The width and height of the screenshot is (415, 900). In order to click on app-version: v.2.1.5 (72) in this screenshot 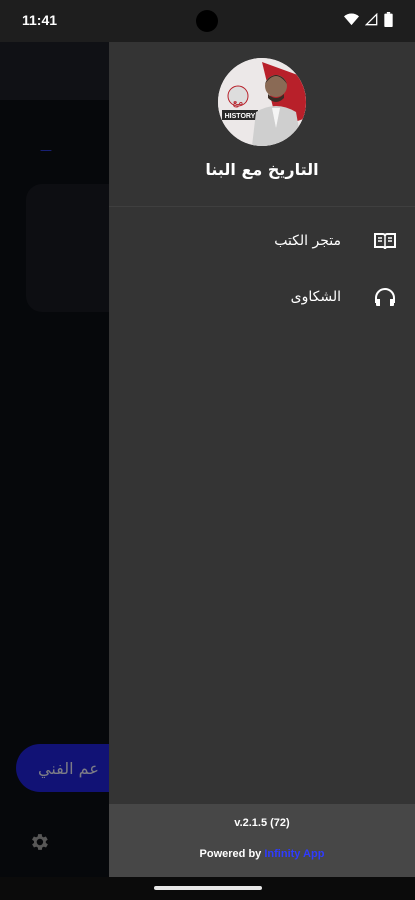, I will do `click(262, 823)`.